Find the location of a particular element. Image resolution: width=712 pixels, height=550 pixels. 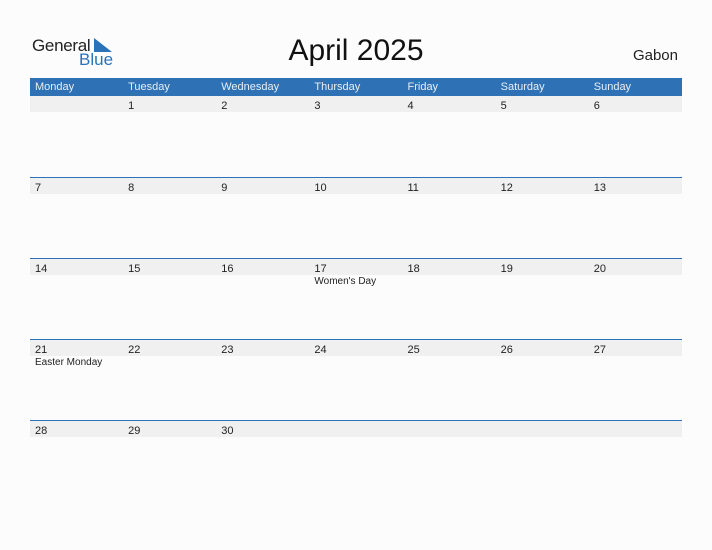

day-cell: 25 is located at coordinates (449, 348).